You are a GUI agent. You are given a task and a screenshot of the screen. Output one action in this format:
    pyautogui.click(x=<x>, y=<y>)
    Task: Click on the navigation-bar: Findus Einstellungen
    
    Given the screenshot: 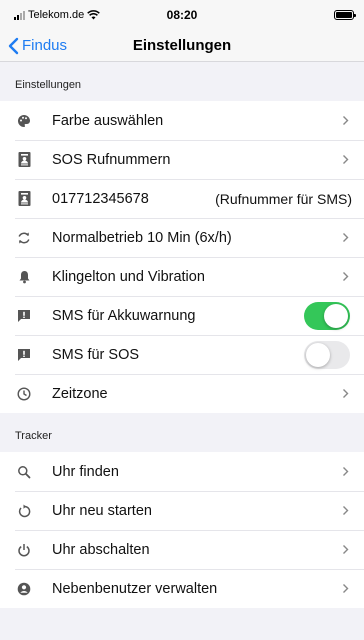 What is the action you would take?
    pyautogui.click(x=182, y=46)
    